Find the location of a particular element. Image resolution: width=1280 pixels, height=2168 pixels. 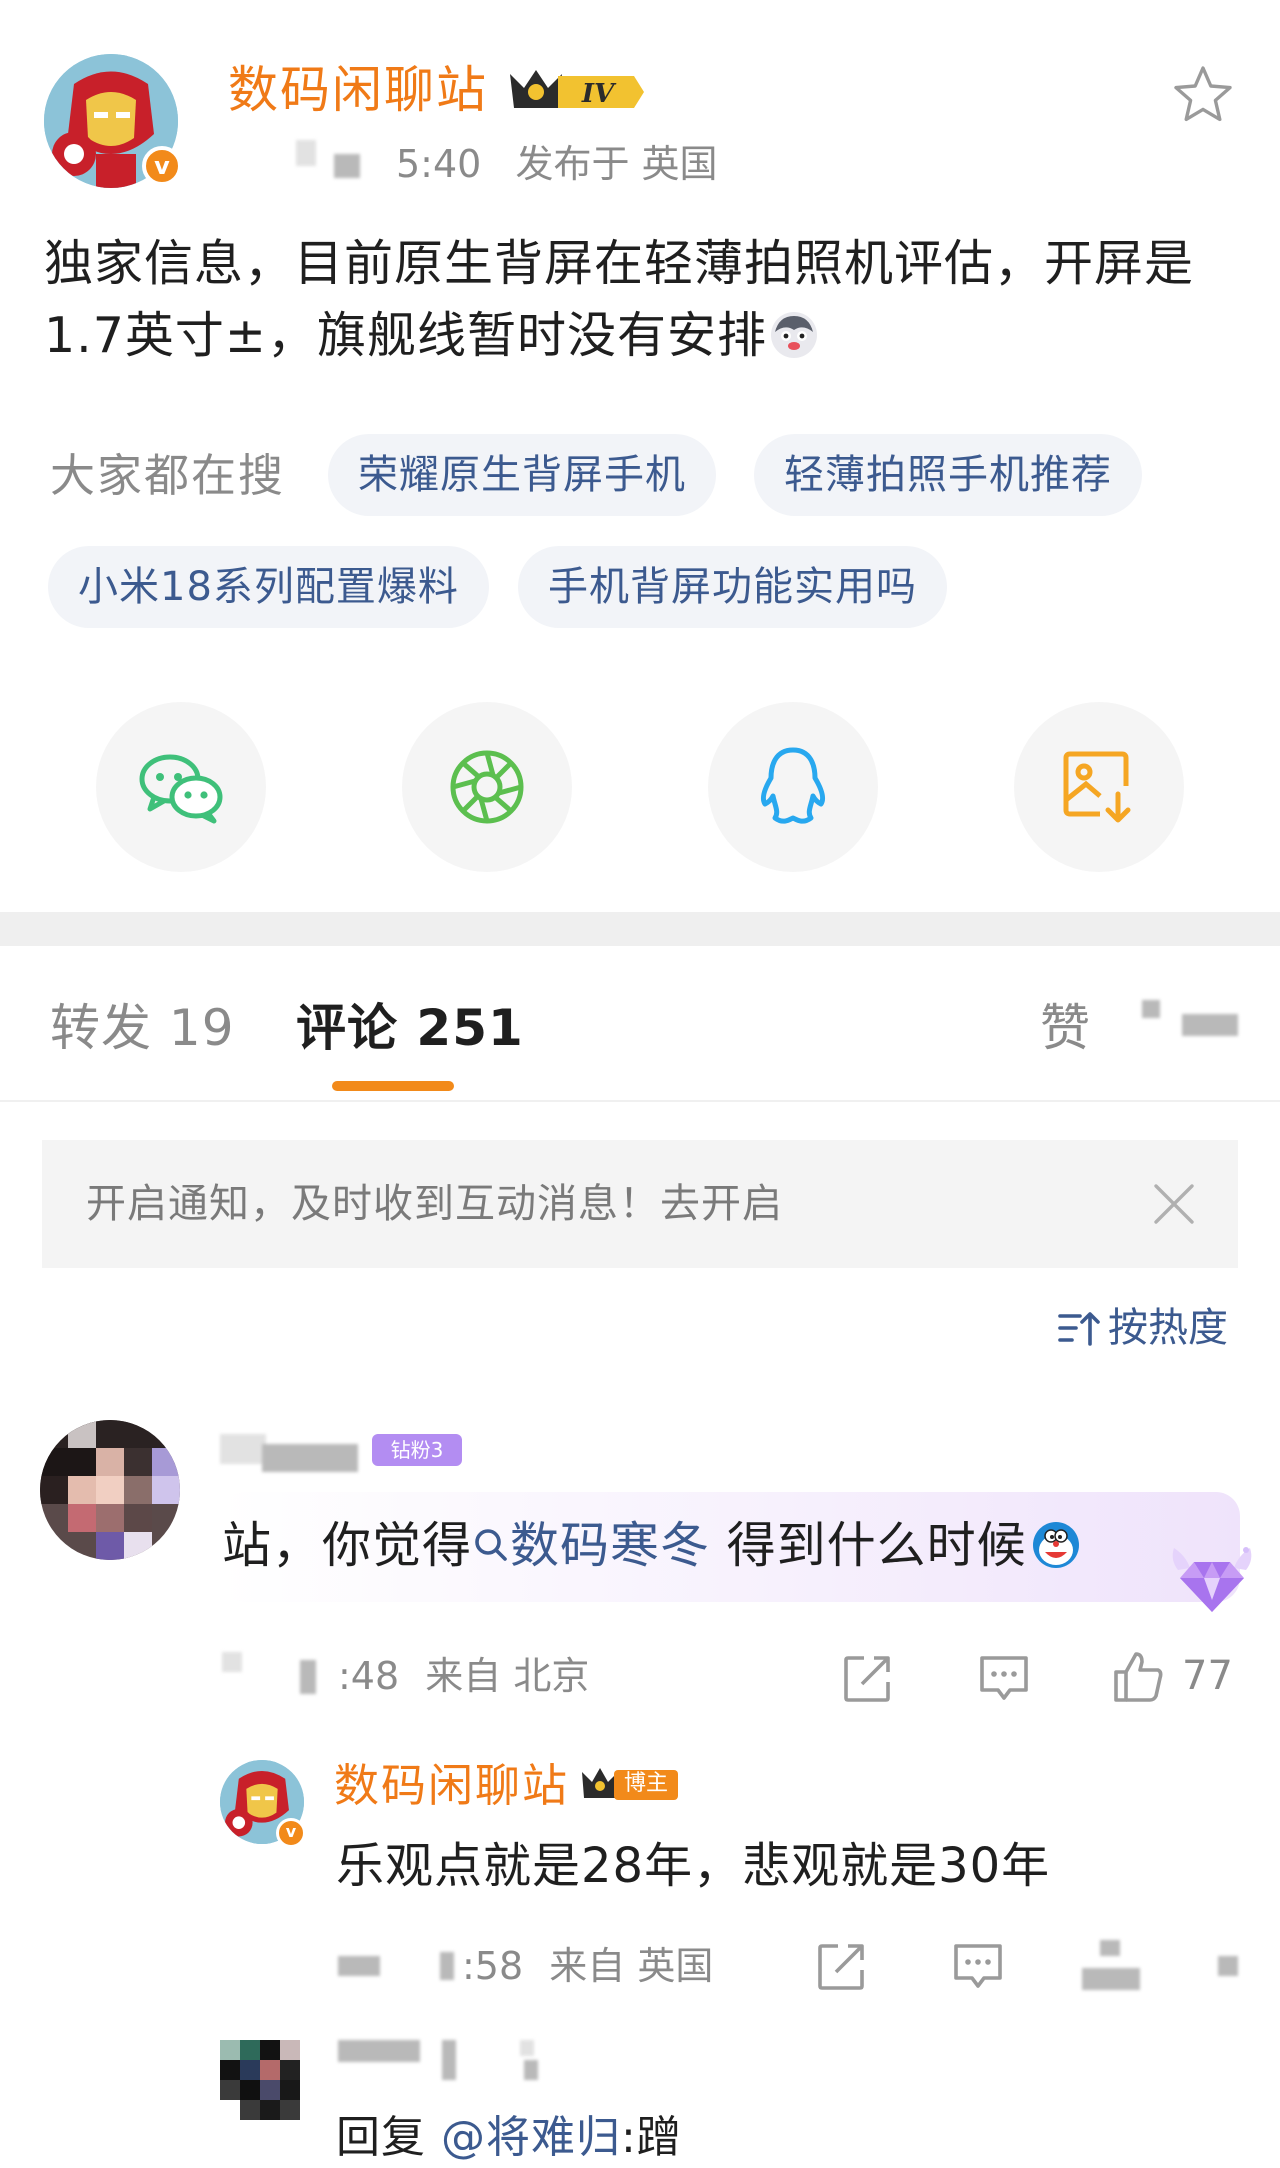

like-button: 77 is located at coordinates (1171, 1676).